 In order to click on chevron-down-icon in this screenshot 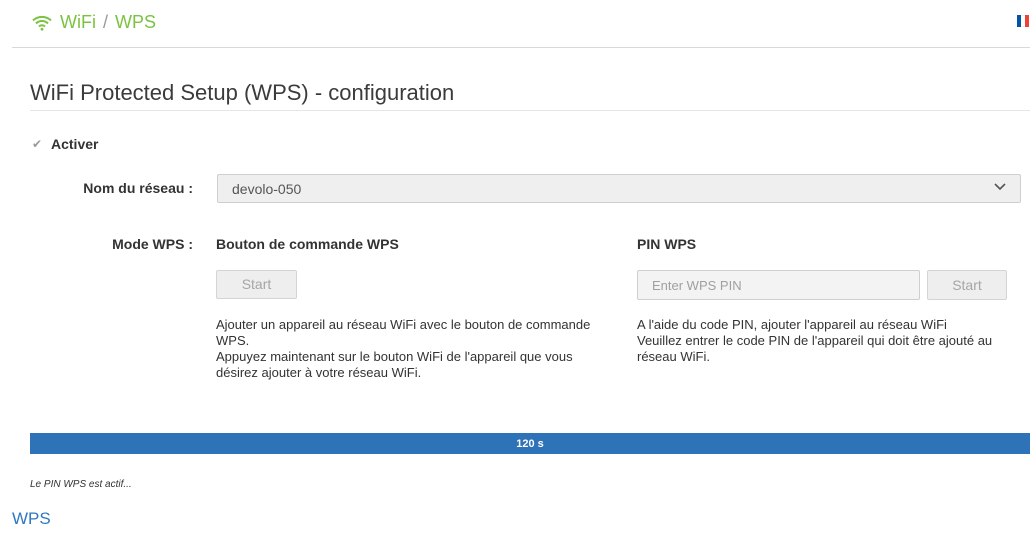, I will do `click(1000, 187)`.